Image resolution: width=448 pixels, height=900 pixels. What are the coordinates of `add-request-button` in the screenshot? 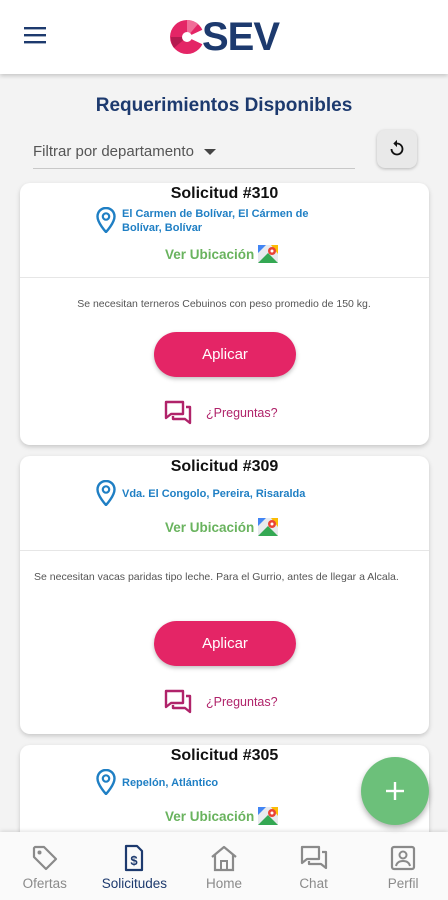 It's located at (395, 791).